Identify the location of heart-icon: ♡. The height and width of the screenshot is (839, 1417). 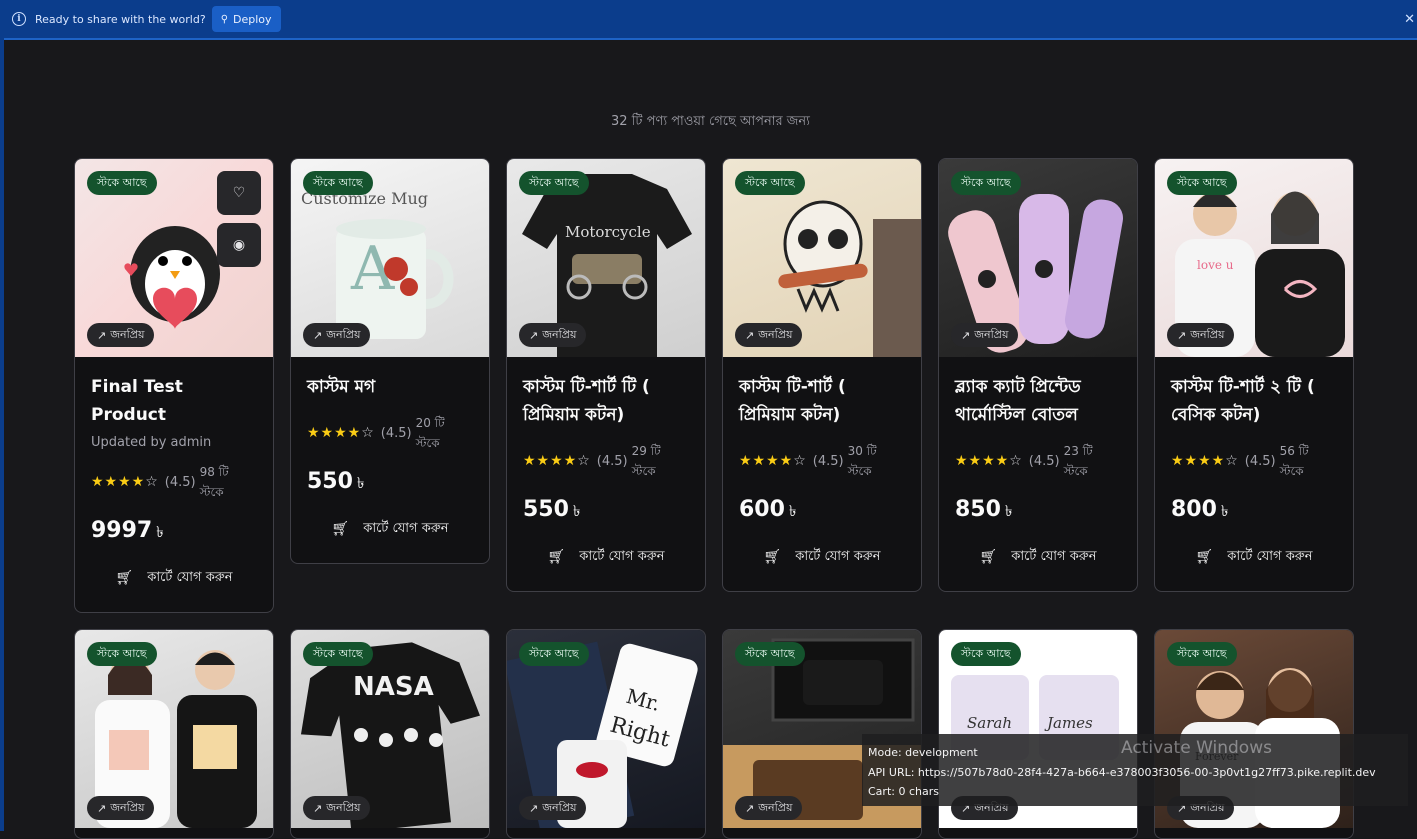
(239, 193).